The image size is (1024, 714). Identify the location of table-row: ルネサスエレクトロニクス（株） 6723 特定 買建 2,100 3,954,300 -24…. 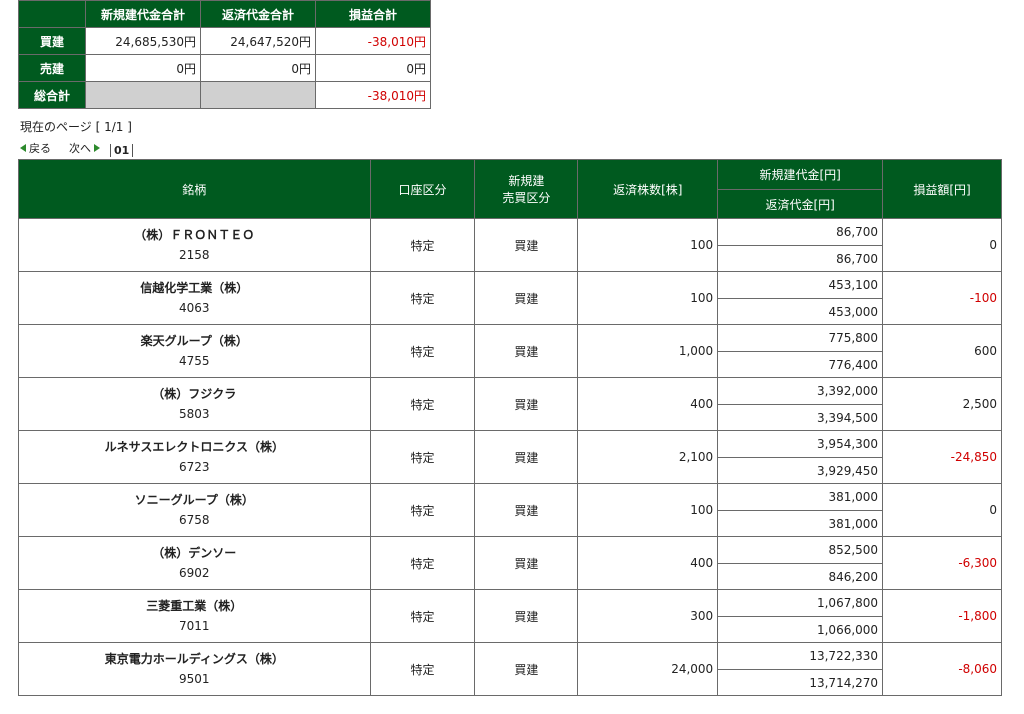
(510, 457).